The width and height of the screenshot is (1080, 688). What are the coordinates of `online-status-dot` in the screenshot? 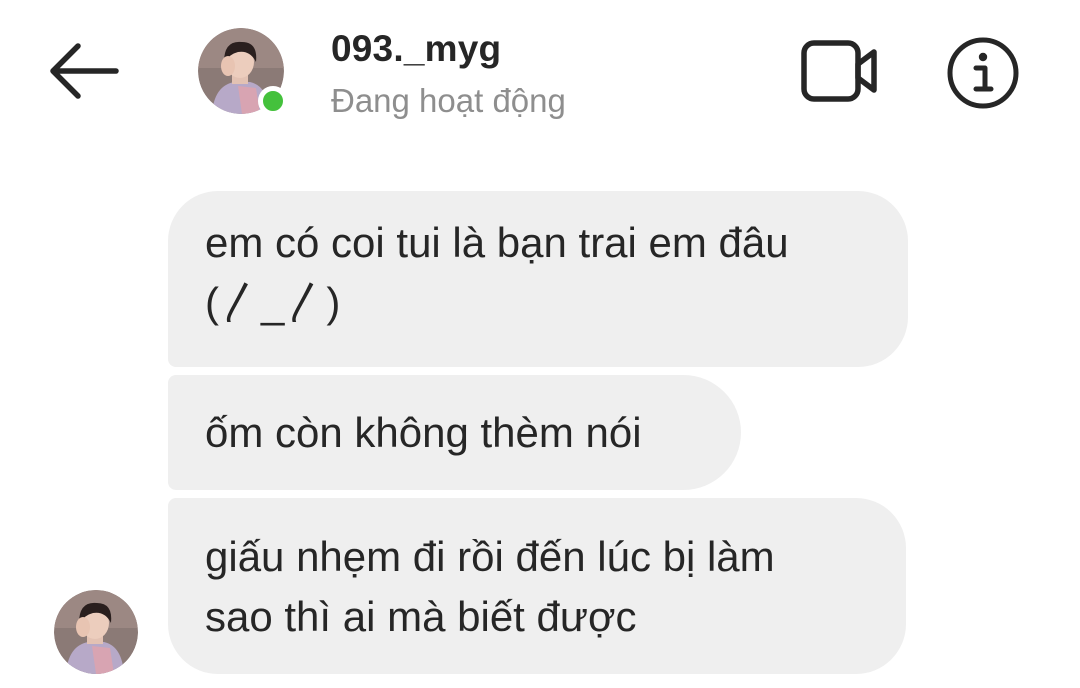 It's located at (273, 101).